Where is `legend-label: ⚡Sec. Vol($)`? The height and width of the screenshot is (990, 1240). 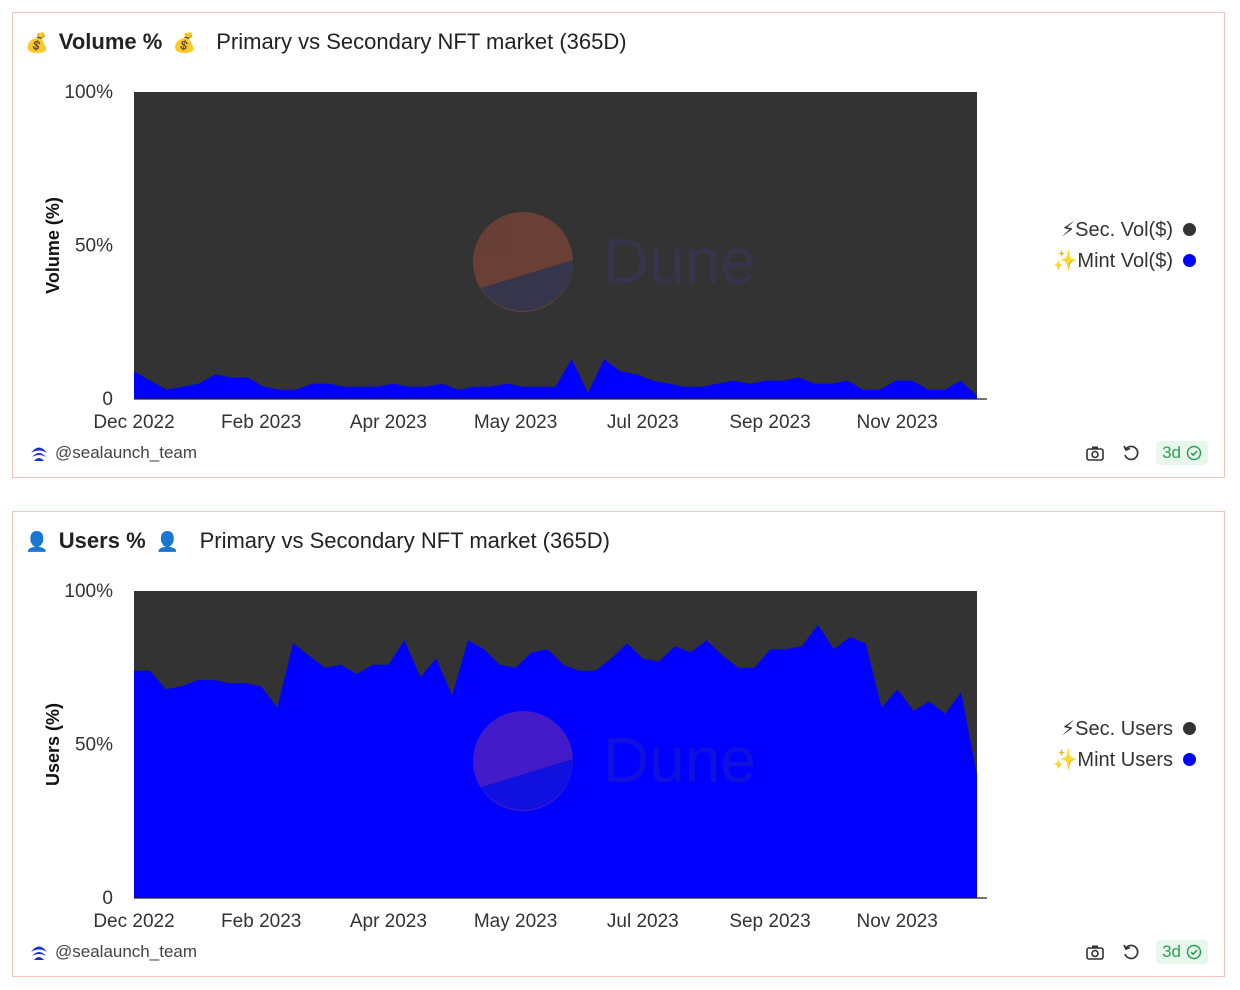 legend-label: ⚡Sec. Vol($) is located at coordinates (1117, 230).